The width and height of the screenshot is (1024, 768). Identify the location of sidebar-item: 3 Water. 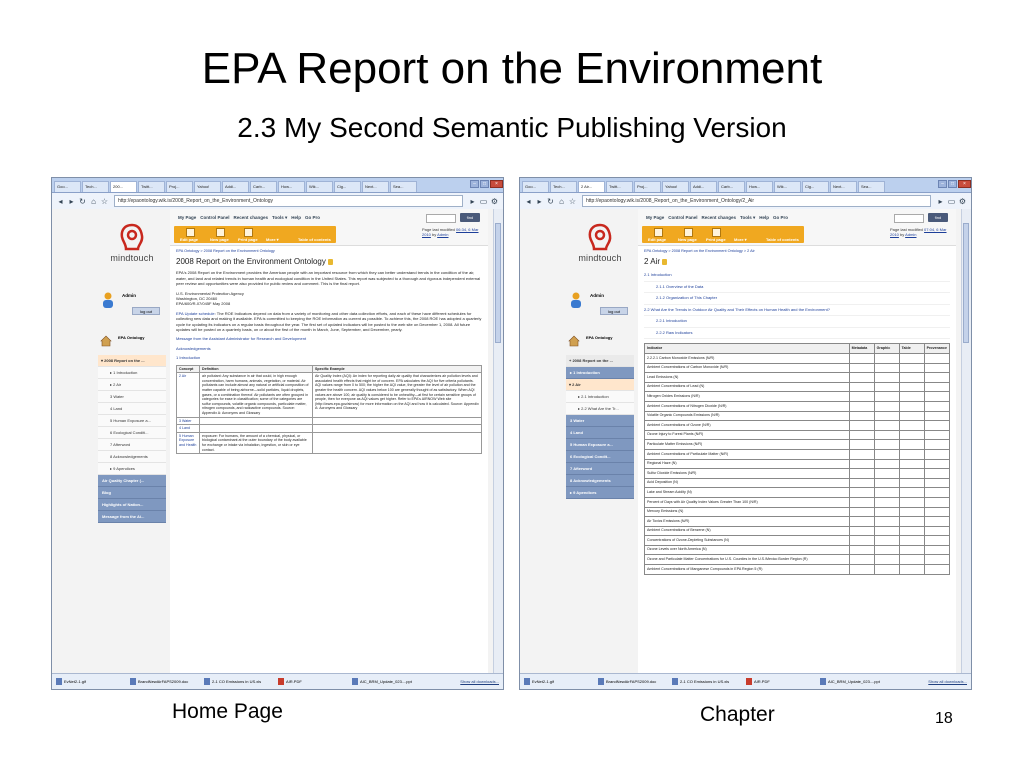
(600, 421).